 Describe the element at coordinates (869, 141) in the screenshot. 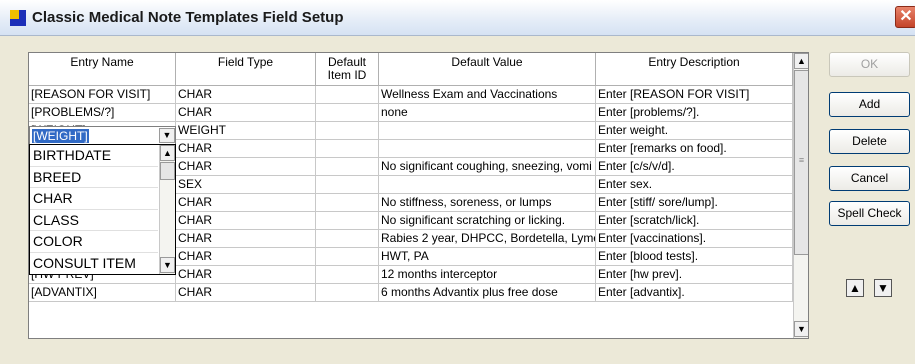

I see `delete-button: Delete` at that location.